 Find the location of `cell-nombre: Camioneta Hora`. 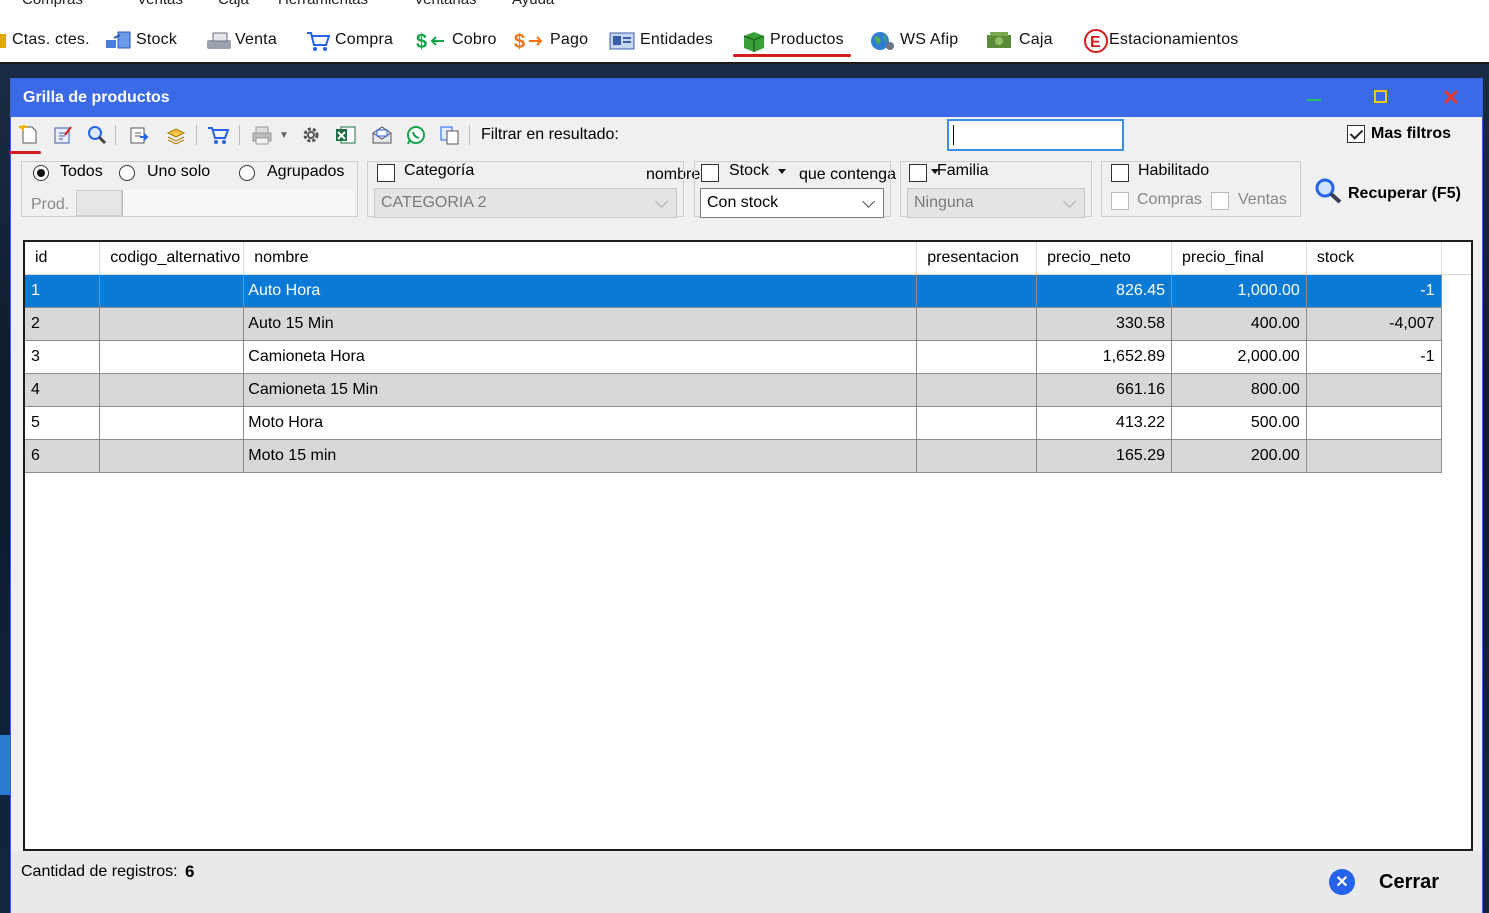

cell-nombre: Camioneta Hora is located at coordinates (580, 357).